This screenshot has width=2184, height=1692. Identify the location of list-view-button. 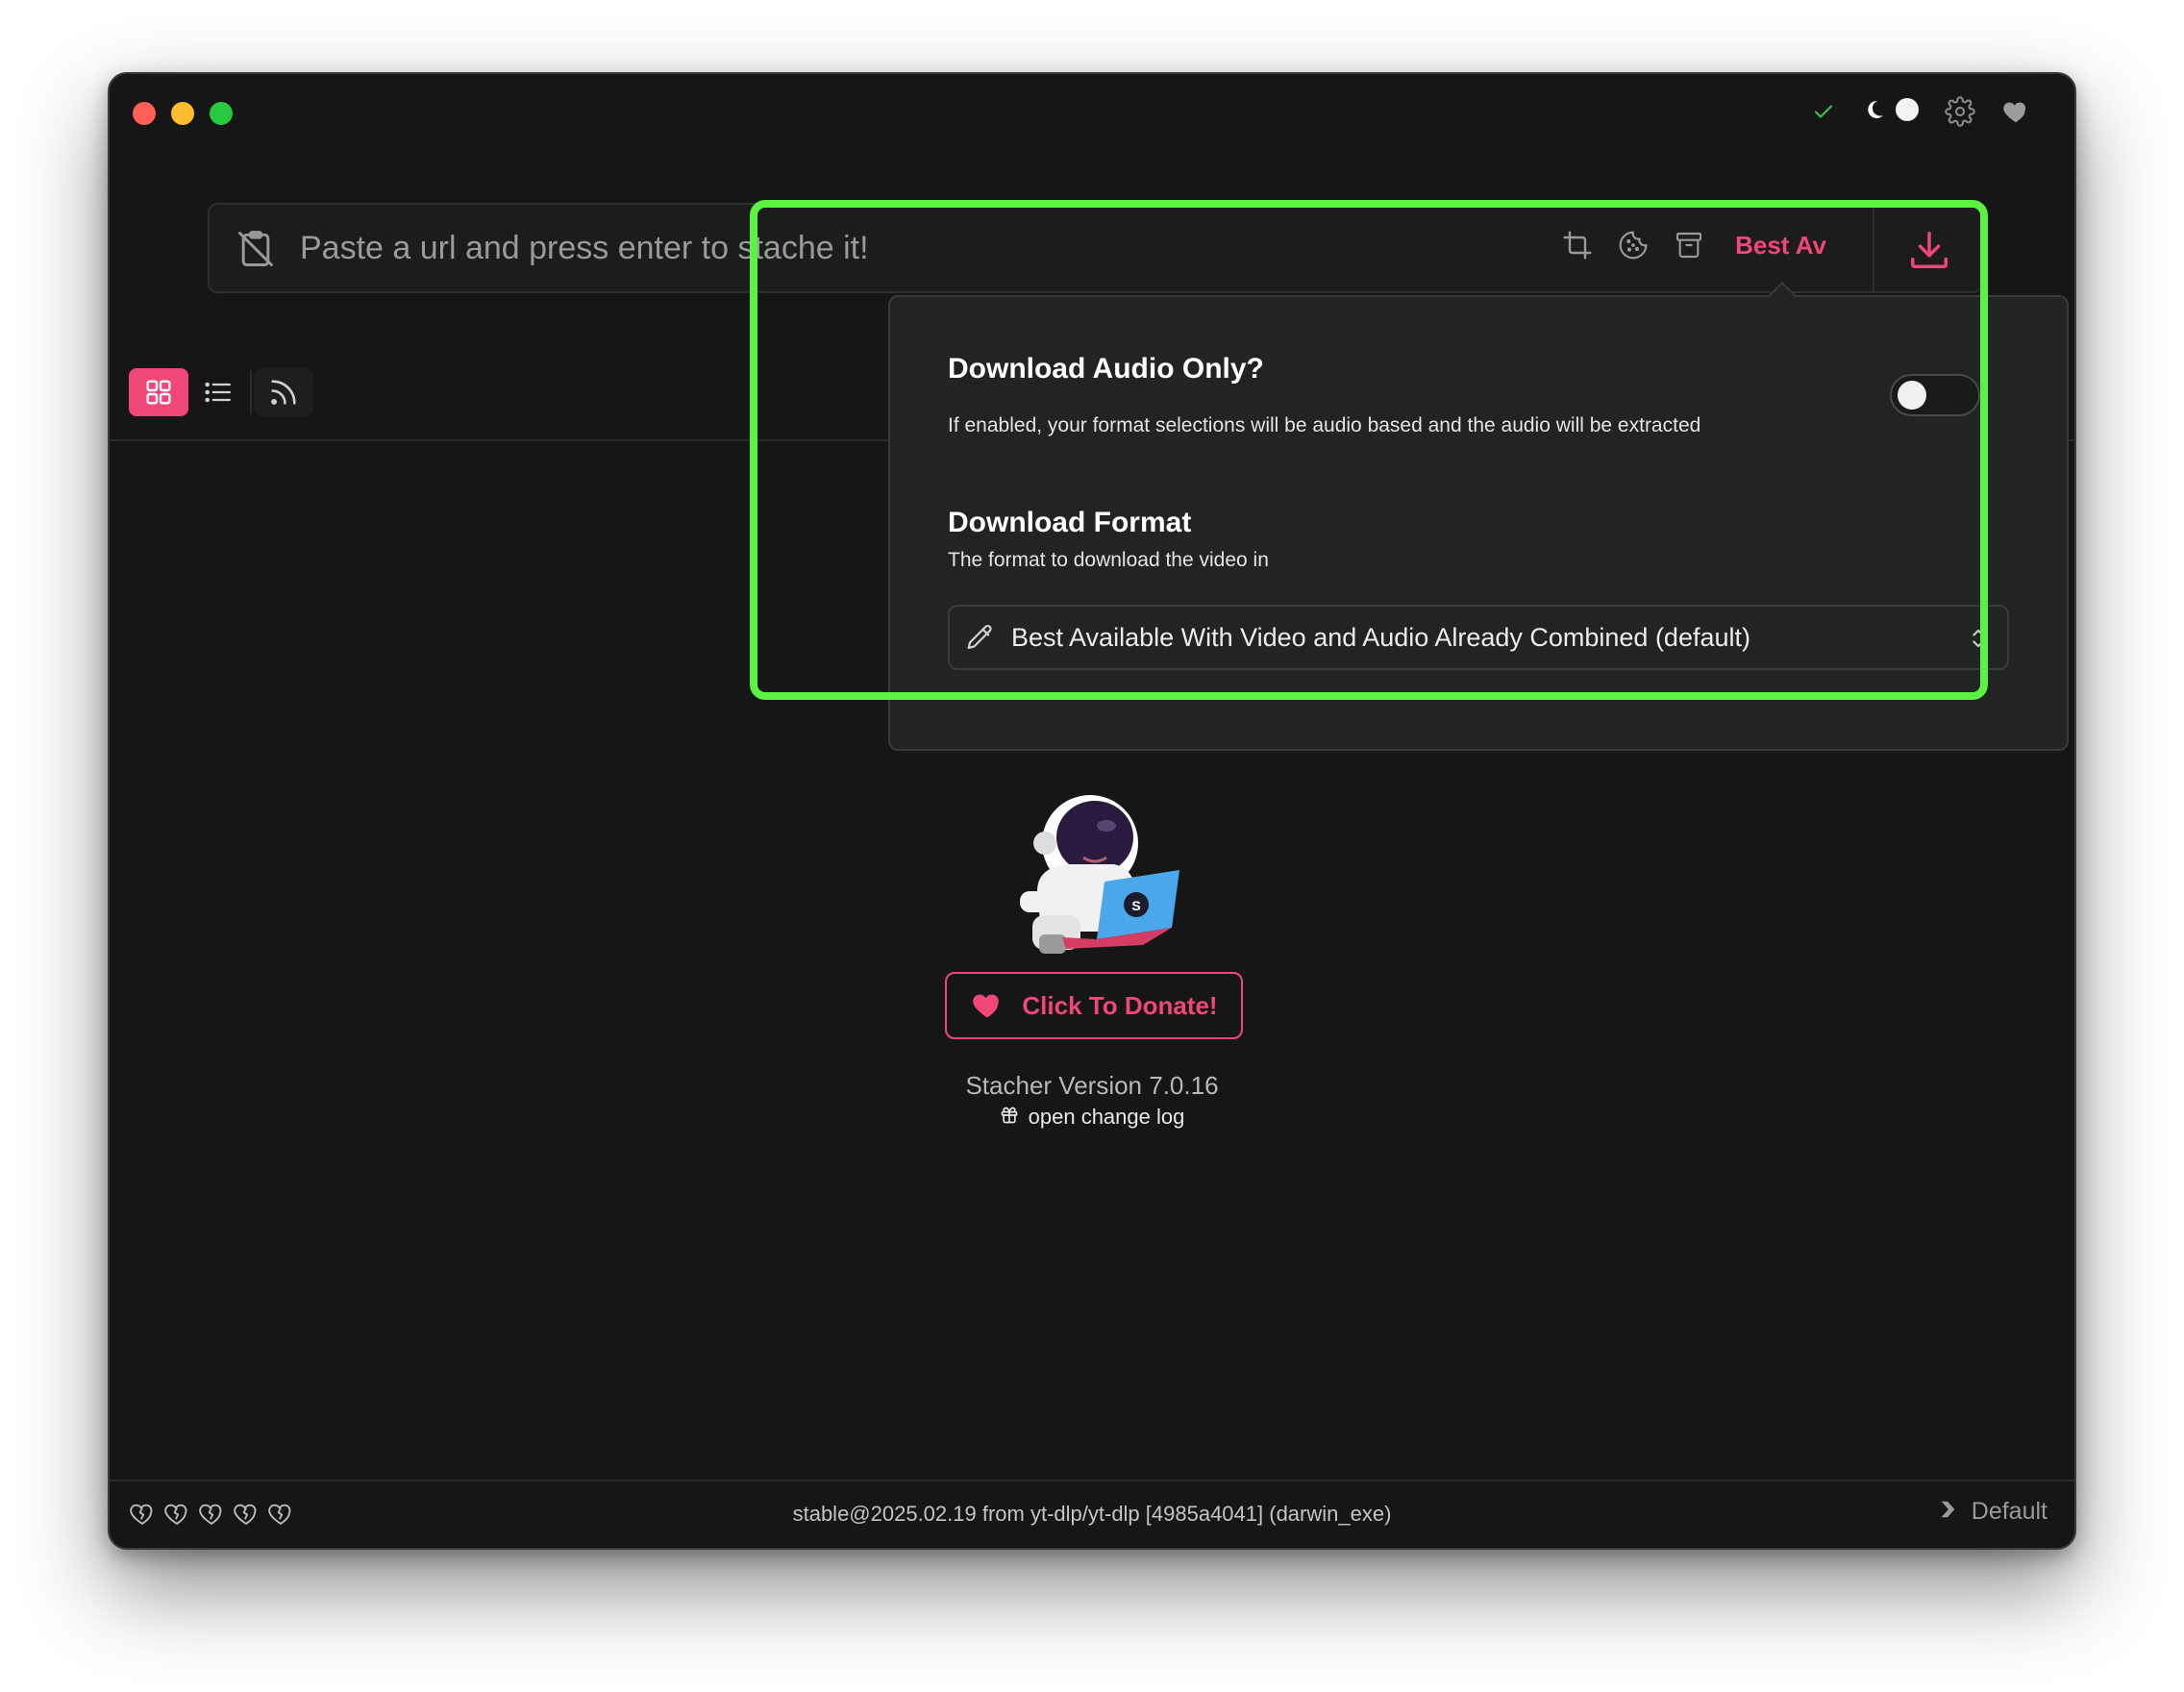
(218, 392).